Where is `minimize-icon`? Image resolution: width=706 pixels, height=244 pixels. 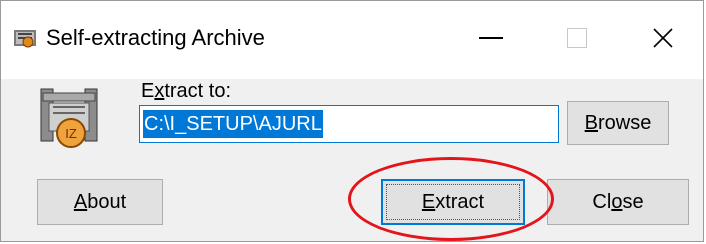 minimize-icon is located at coordinates (491, 38).